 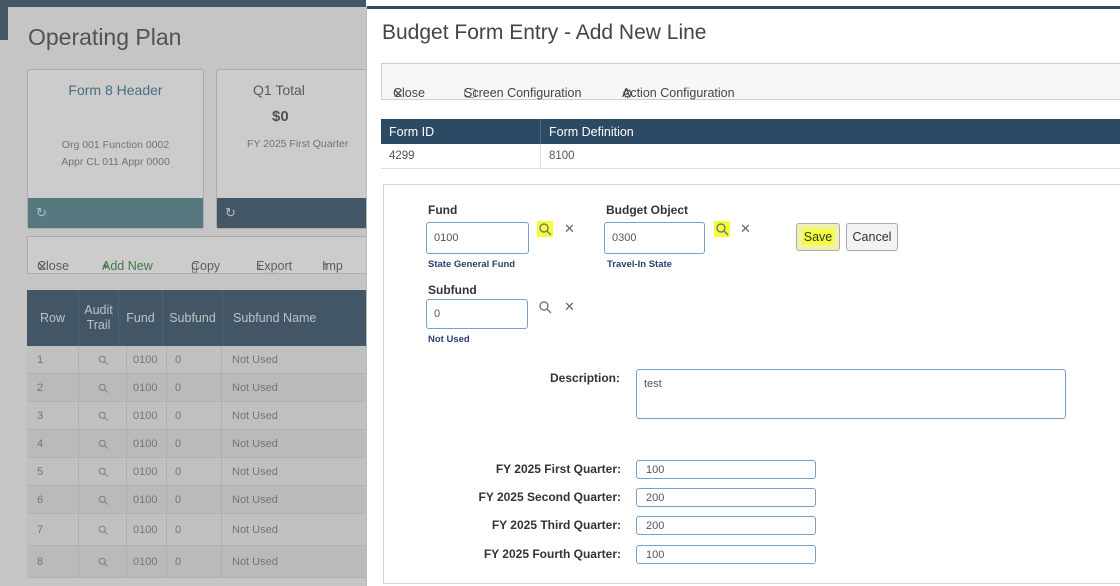 What do you see at coordinates (550, 497) in the screenshot?
I see `q2-label: FY 2025 Second Quarter:` at bounding box center [550, 497].